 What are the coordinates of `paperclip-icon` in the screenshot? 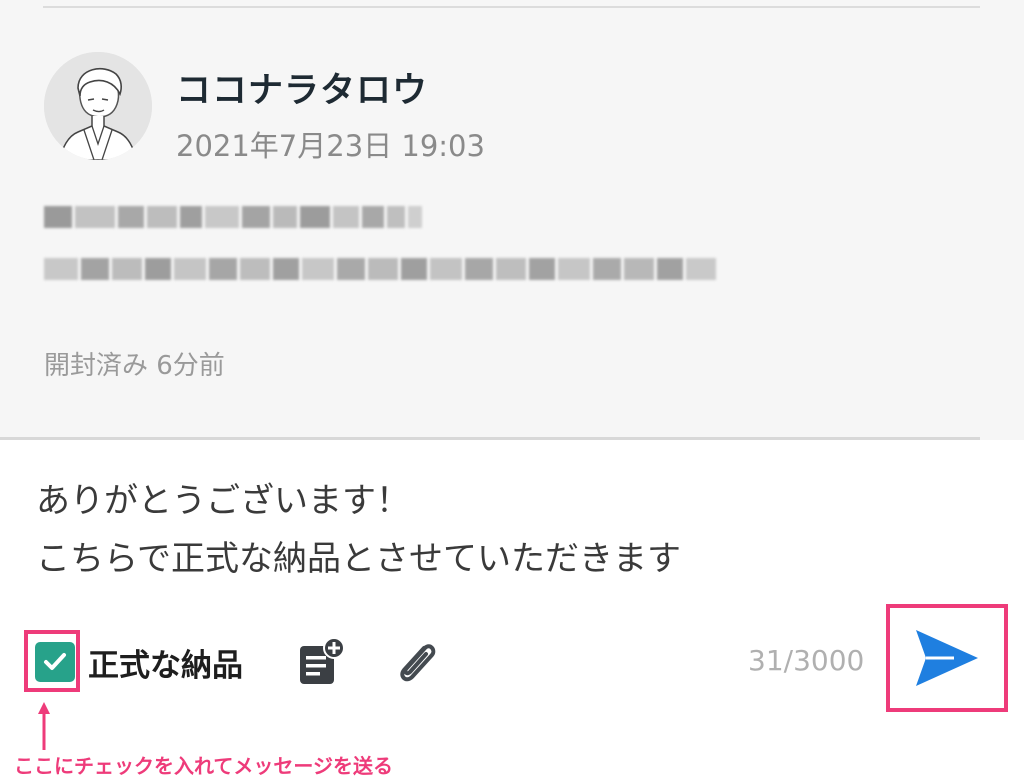 It's located at (418, 663).